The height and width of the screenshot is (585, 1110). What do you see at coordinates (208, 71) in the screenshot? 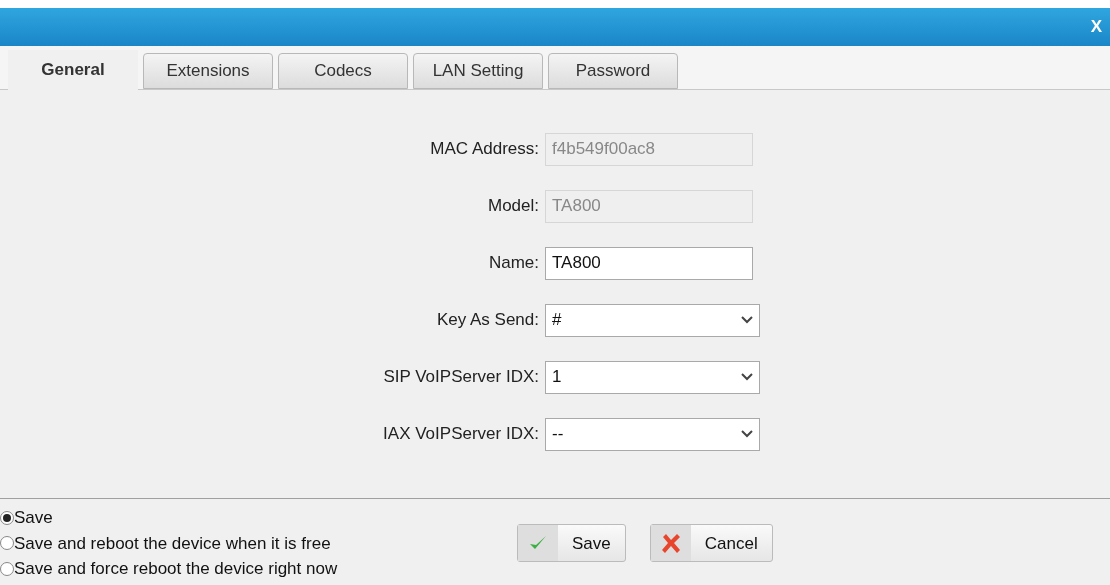
I see `tab: Extensions` at bounding box center [208, 71].